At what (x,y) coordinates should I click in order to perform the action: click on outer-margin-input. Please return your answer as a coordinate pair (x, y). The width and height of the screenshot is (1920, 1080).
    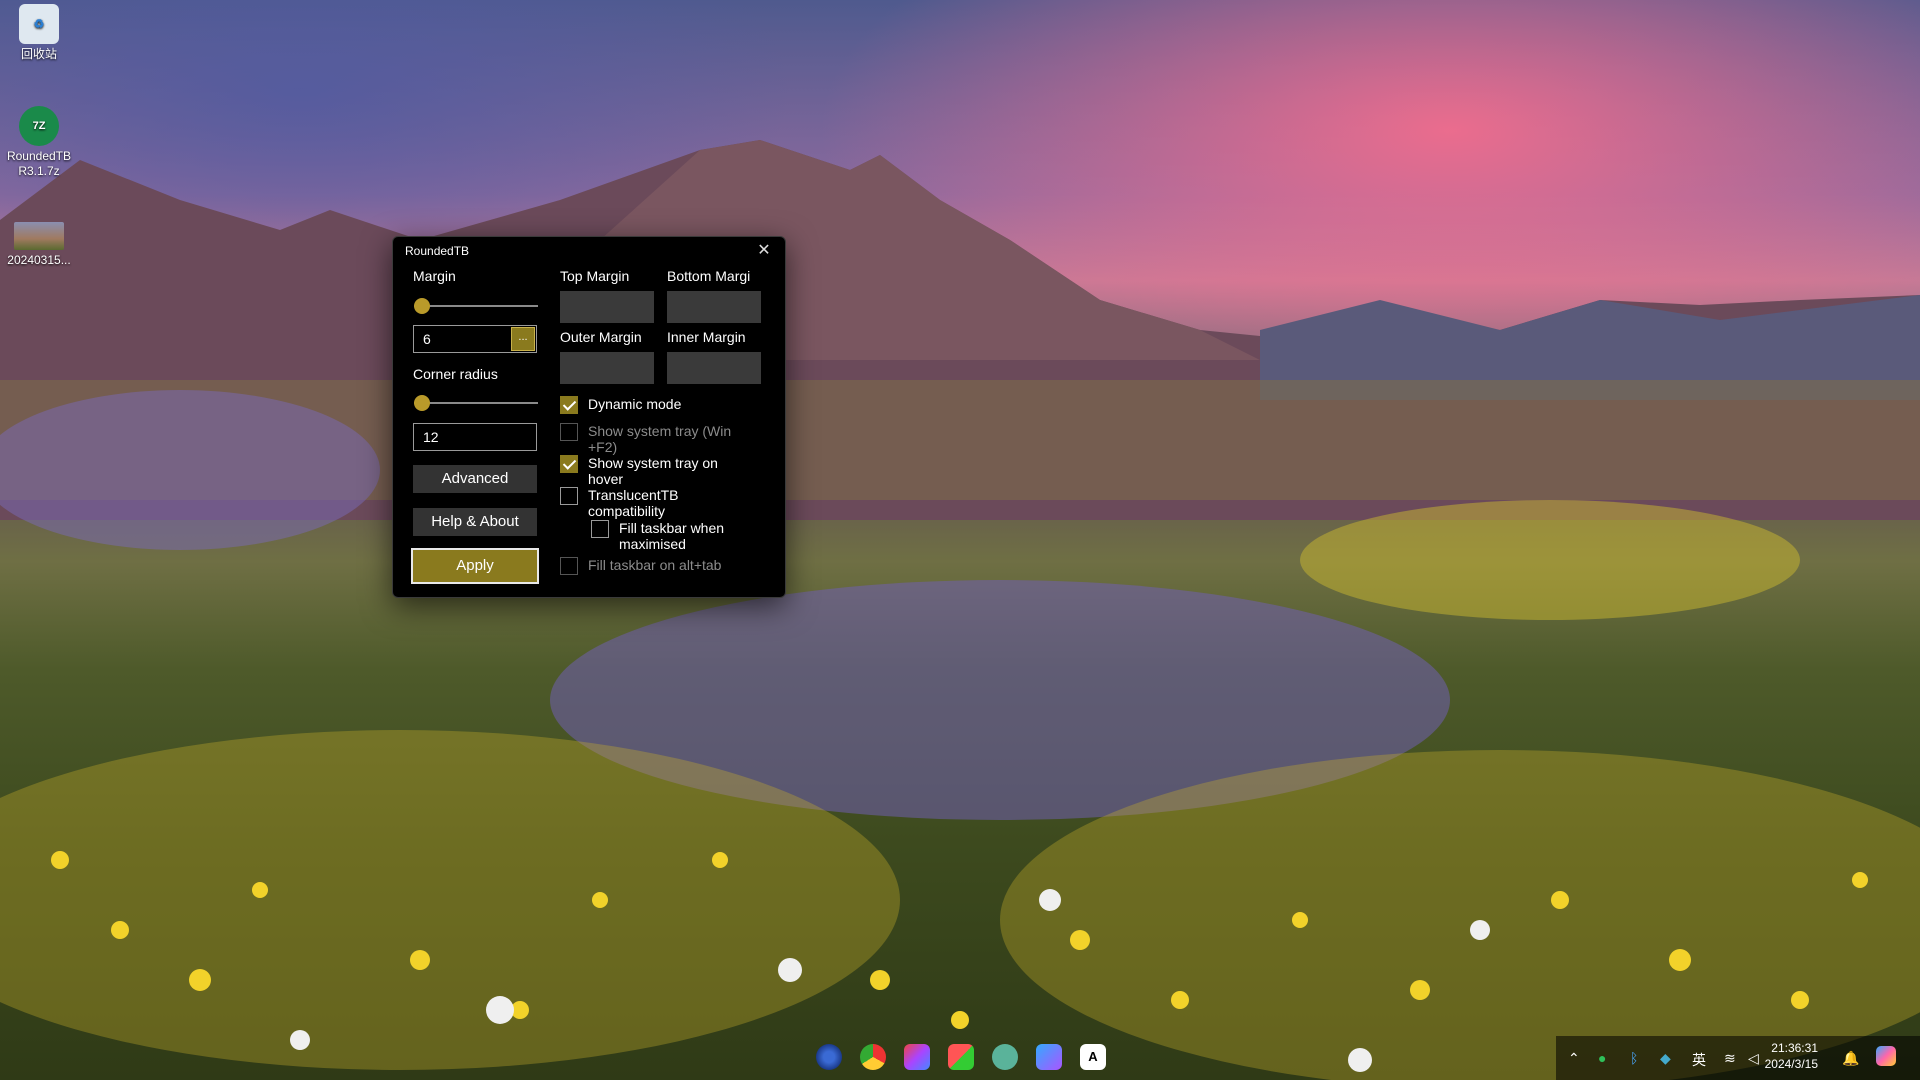
    Looking at the image, I should click on (607, 368).